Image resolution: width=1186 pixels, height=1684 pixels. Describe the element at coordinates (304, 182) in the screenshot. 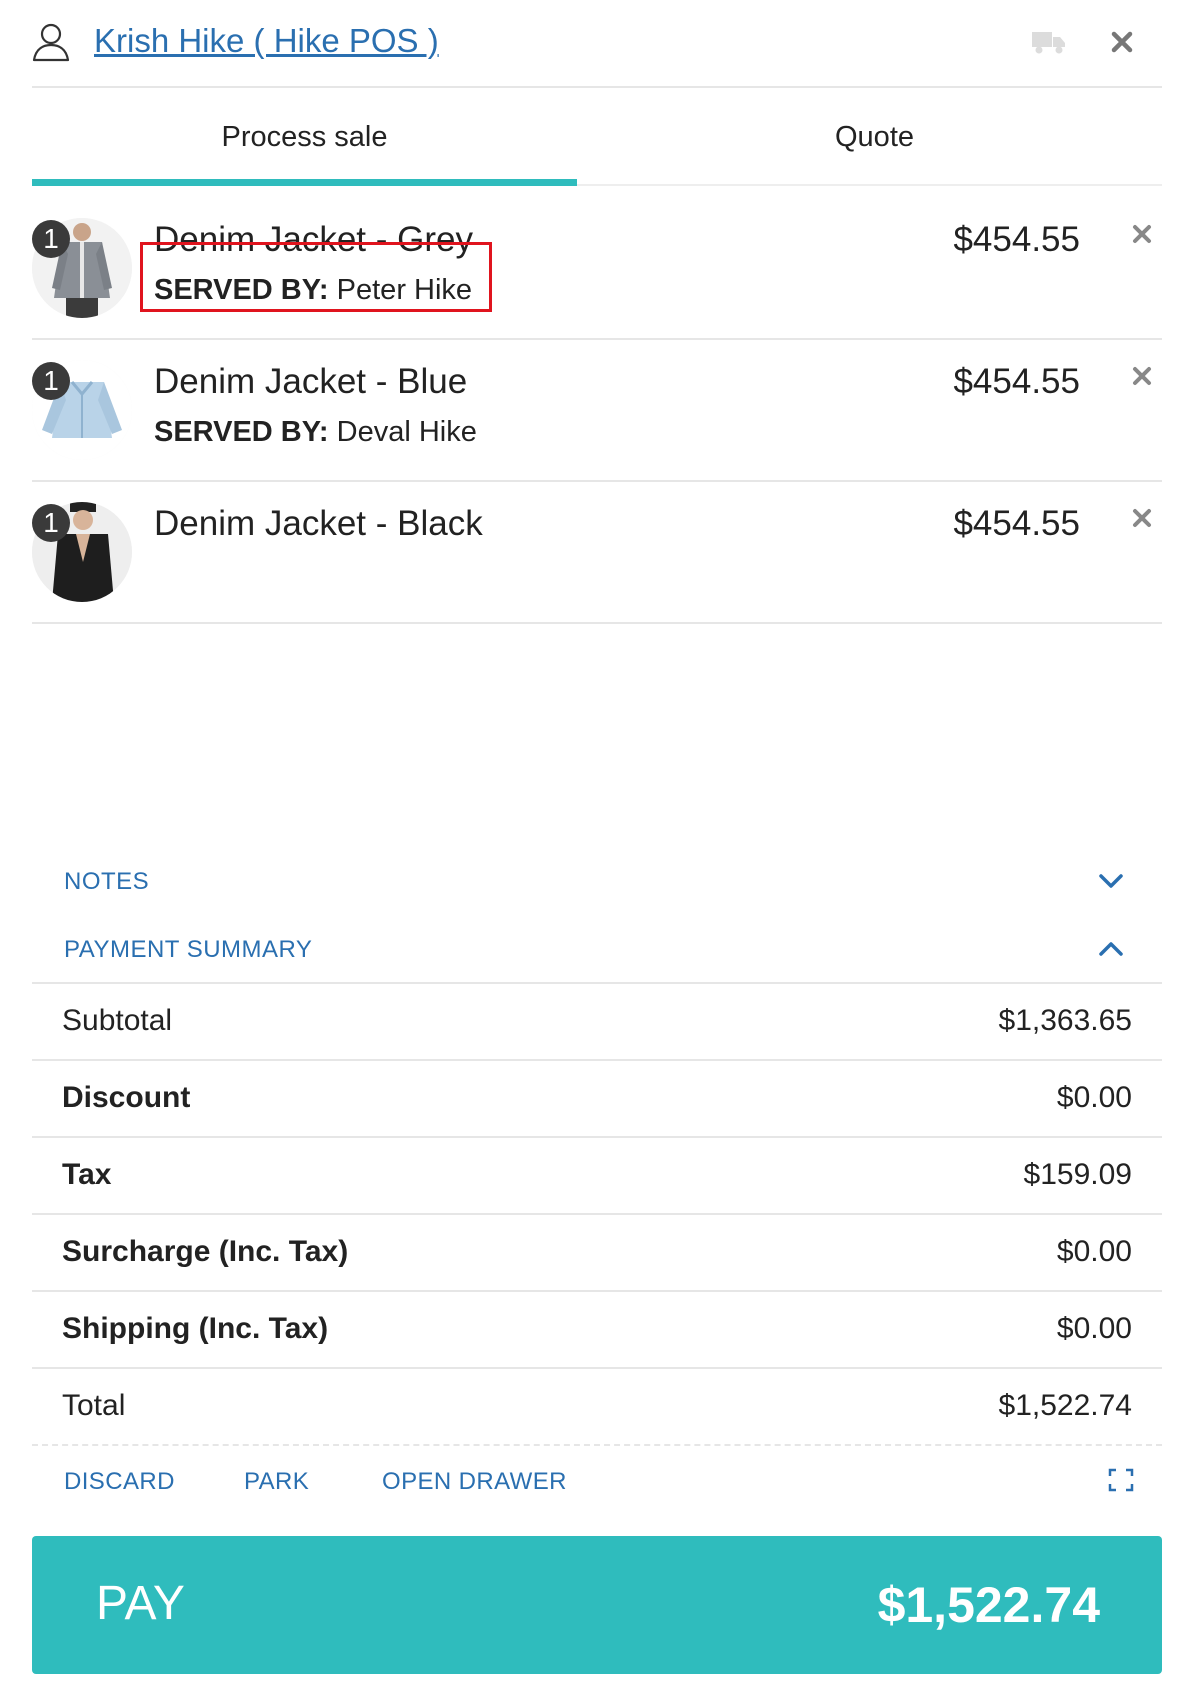

I see `active-tab-indicator` at that location.